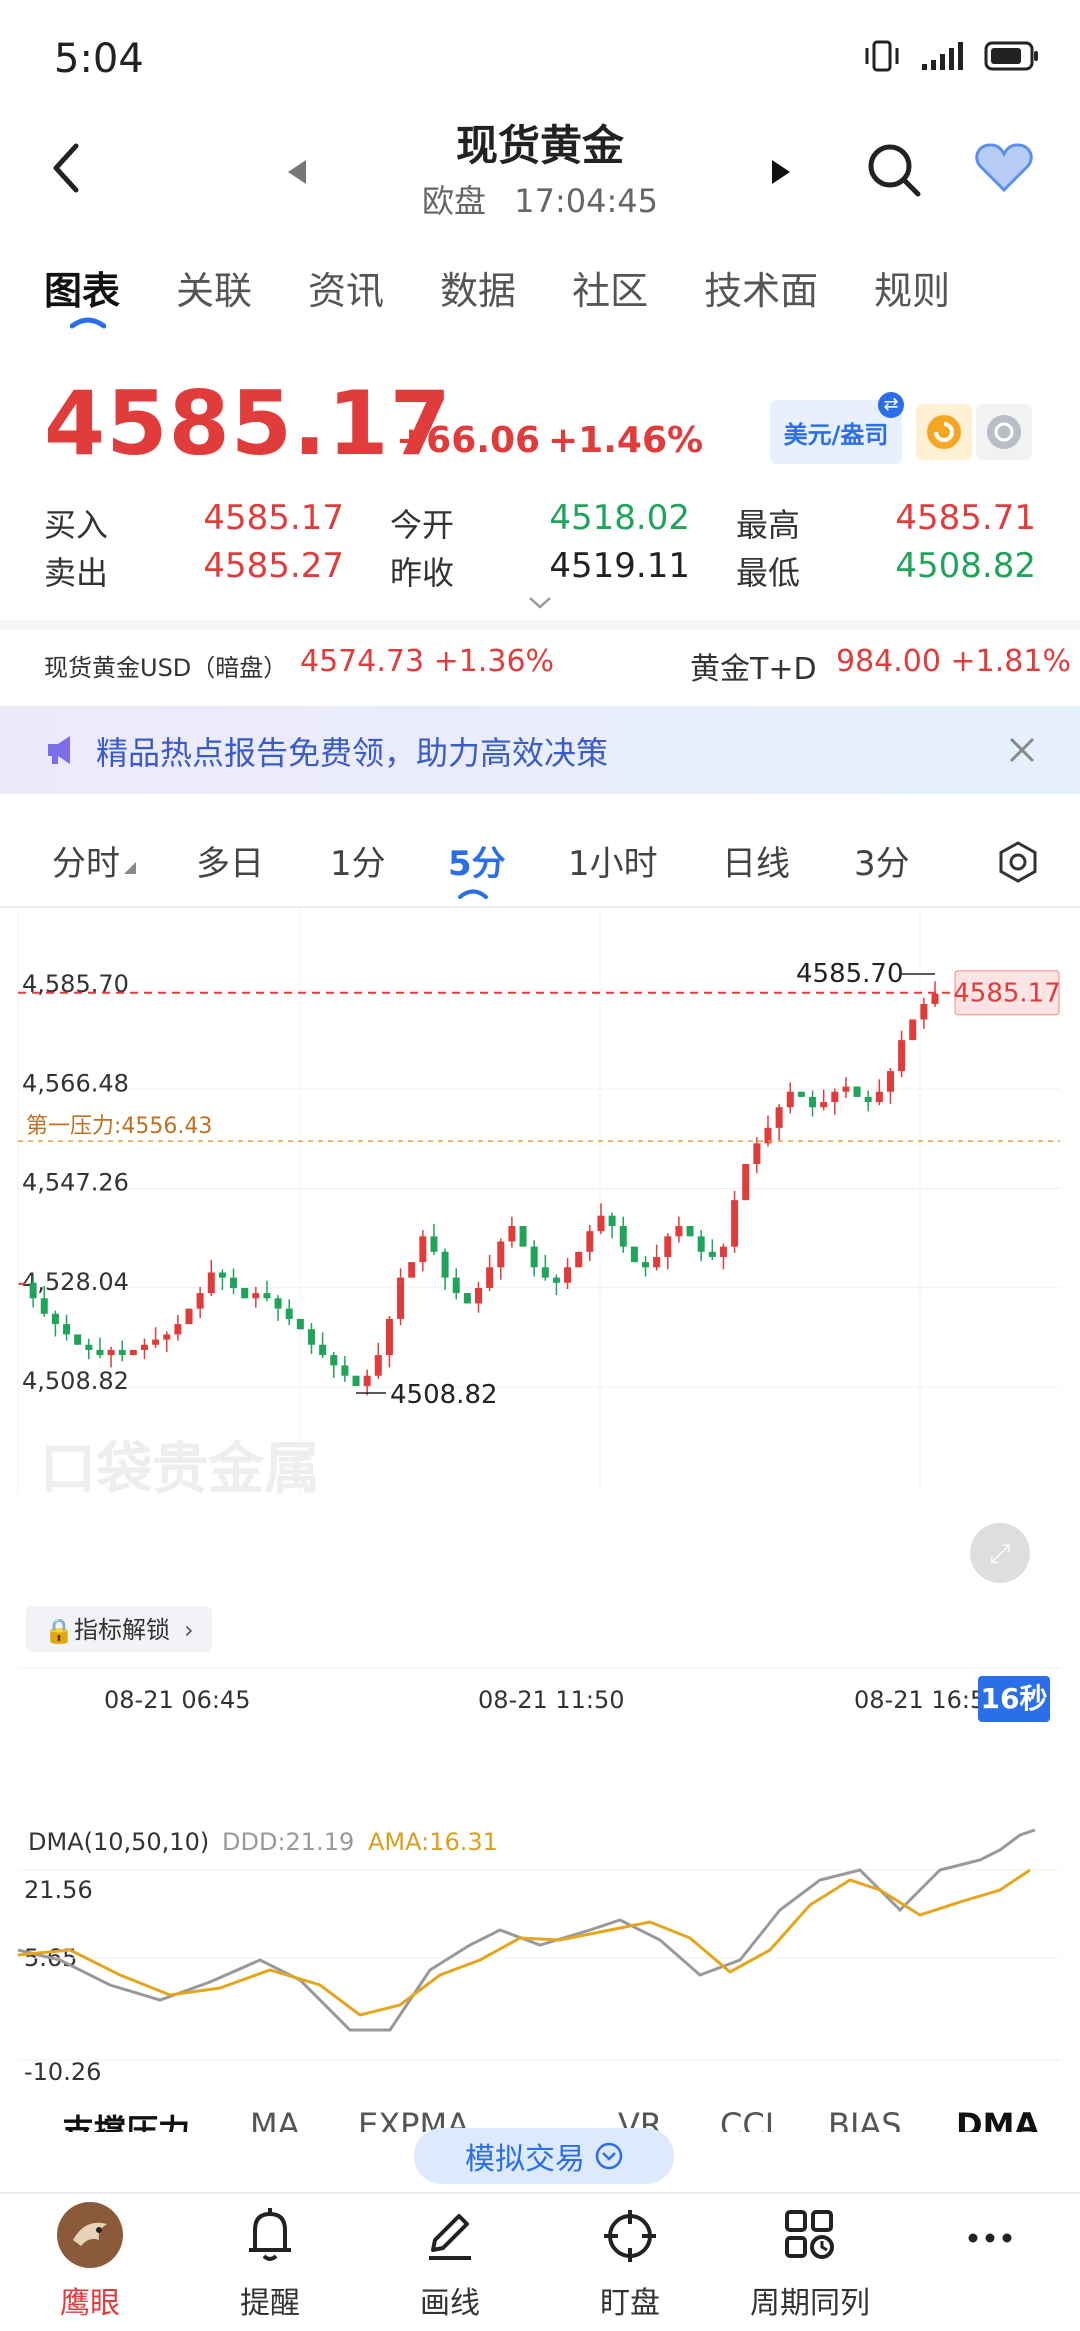 This screenshot has height=2331, width=1080. I want to click on search-button, so click(894, 172).